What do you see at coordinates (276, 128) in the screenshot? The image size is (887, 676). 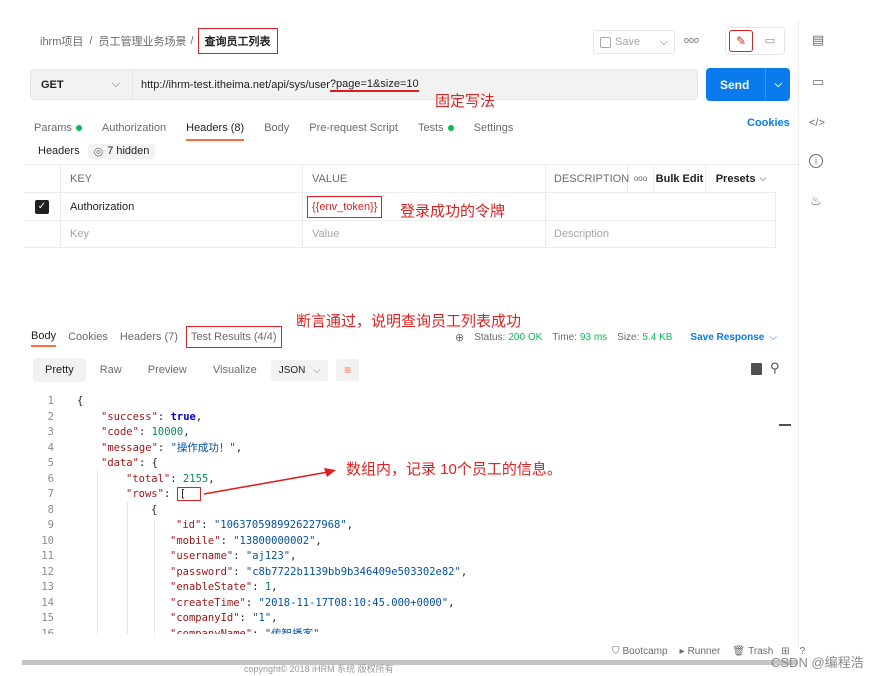 I see `tab-body: Body` at bounding box center [276, 128].